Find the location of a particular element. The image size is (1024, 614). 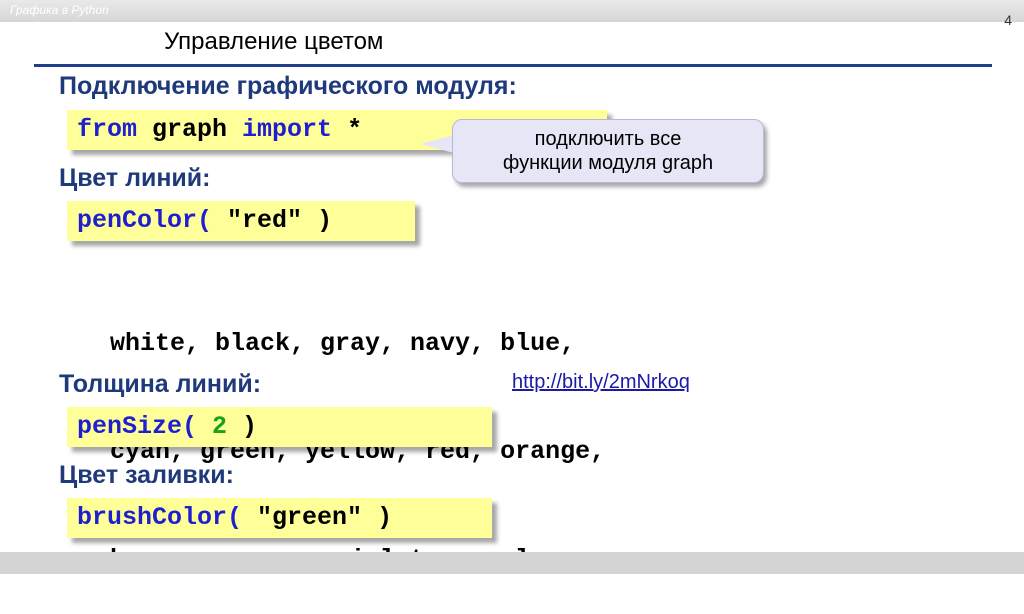

code-brush-color: brushColor( "green" ) is located at coordinates (279, 518).